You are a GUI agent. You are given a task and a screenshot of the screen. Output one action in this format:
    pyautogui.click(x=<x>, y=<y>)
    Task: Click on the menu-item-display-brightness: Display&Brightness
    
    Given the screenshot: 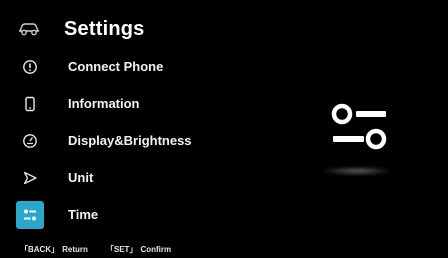 What is the action you would take?
    pyautogui.click(x=146, y=140)
    